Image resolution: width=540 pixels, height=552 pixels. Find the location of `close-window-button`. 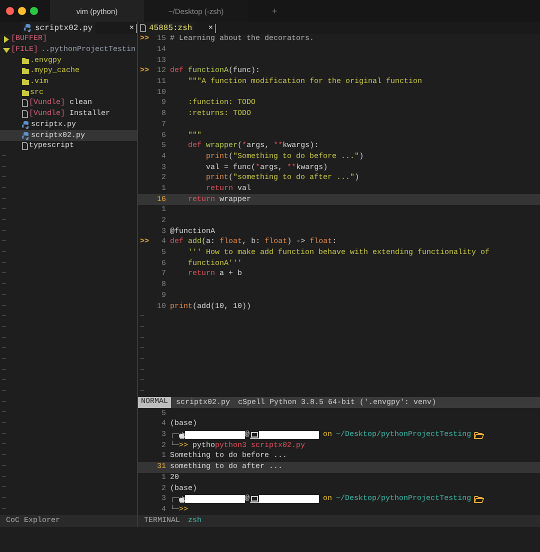

close-window-button is located at coordinates (10, 11).